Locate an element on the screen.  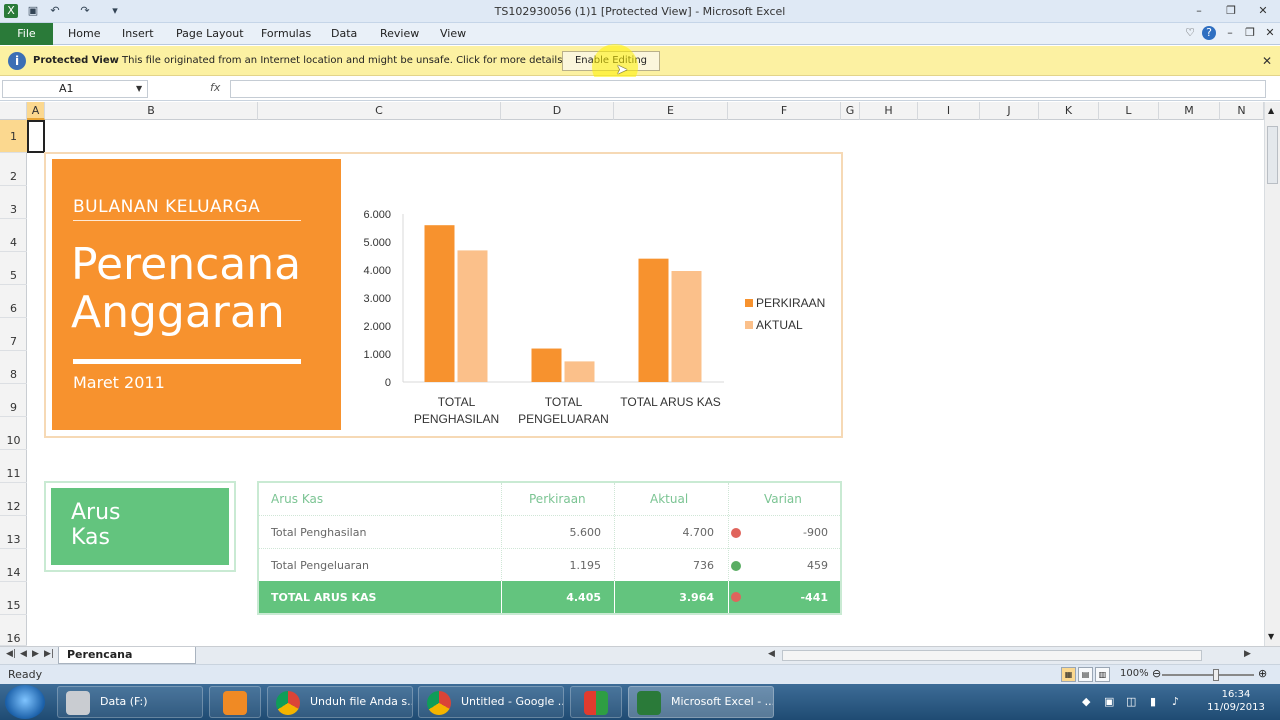
help-icon: ? is located at coordinates (1209, 33).